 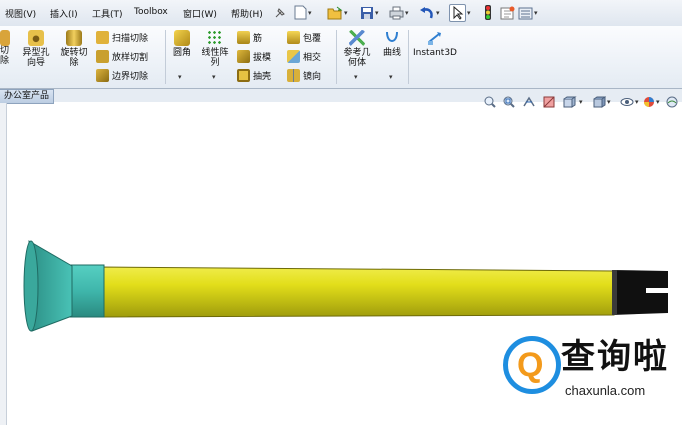 What do you see at coordinates (528, 12) in the screenshot?
I see `options-icon: ▾` at bounding box center [528, 12].